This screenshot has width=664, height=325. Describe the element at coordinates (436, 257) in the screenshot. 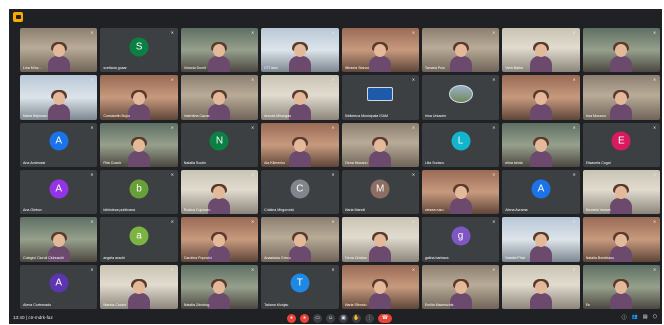

I see `participant-name: galina barbaca` at that location.